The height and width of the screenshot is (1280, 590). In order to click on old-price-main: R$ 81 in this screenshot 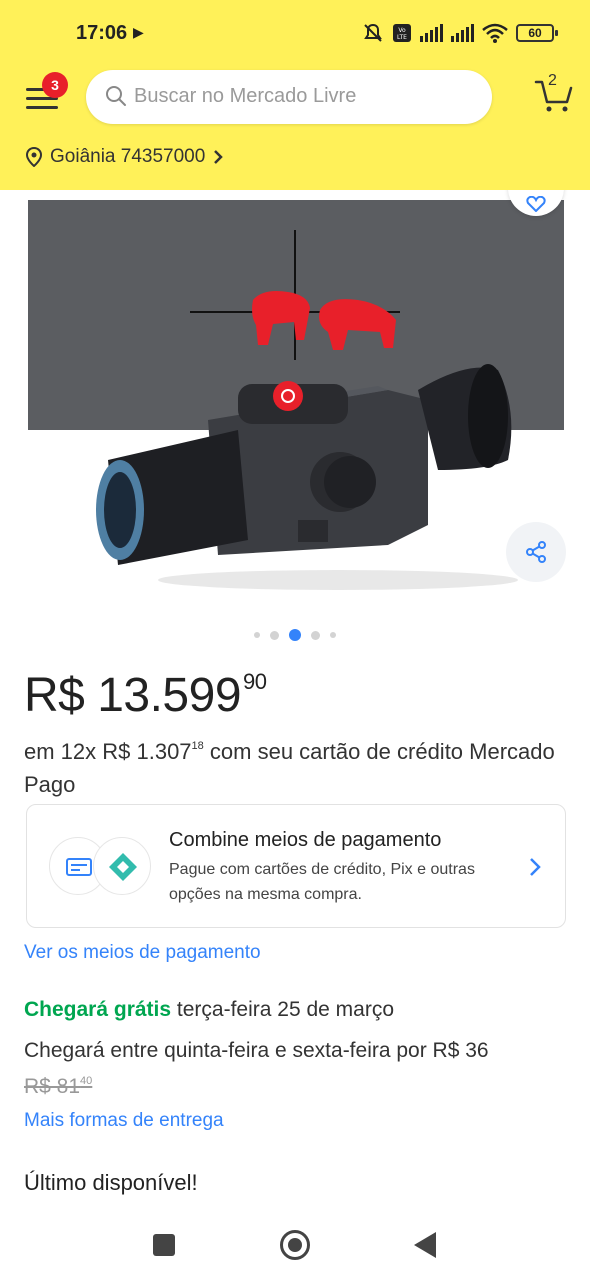, I will do `click(52, 1086)`.